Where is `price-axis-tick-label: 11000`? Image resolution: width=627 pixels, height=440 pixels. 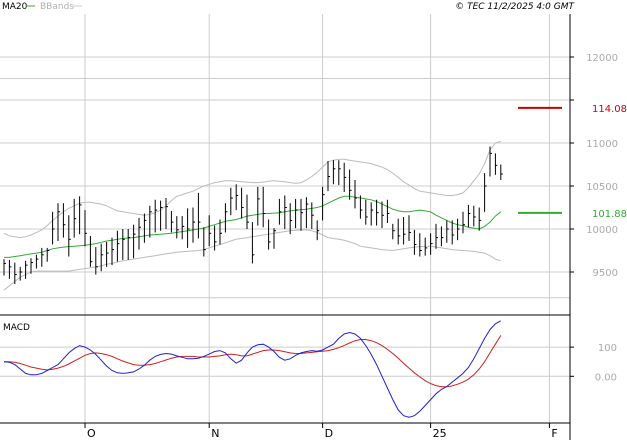
price-axis-tick-label: 11000 is located at coordinates (602, 144).